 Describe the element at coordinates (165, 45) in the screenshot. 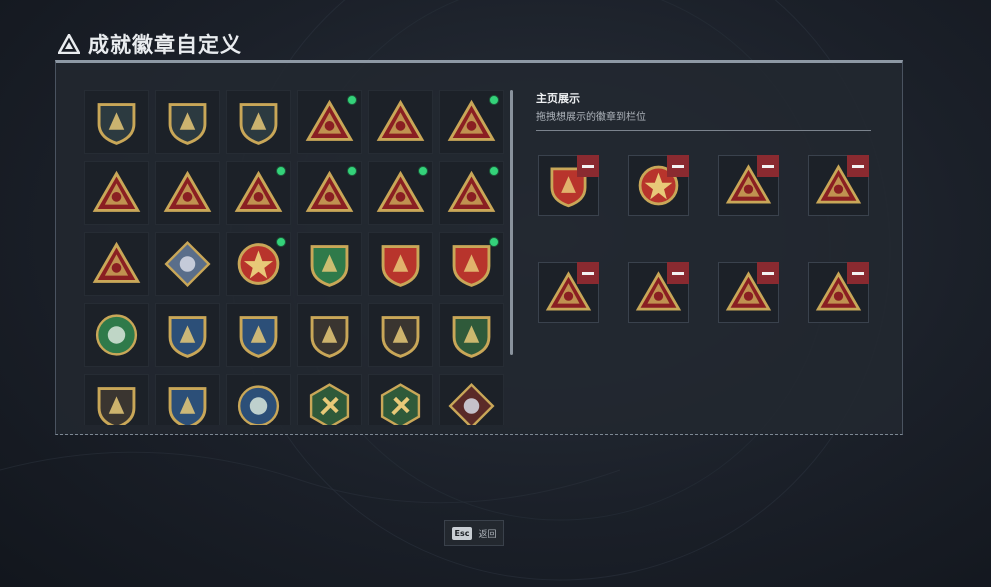

I see `page-title: 成就徽章自定义` at that location.